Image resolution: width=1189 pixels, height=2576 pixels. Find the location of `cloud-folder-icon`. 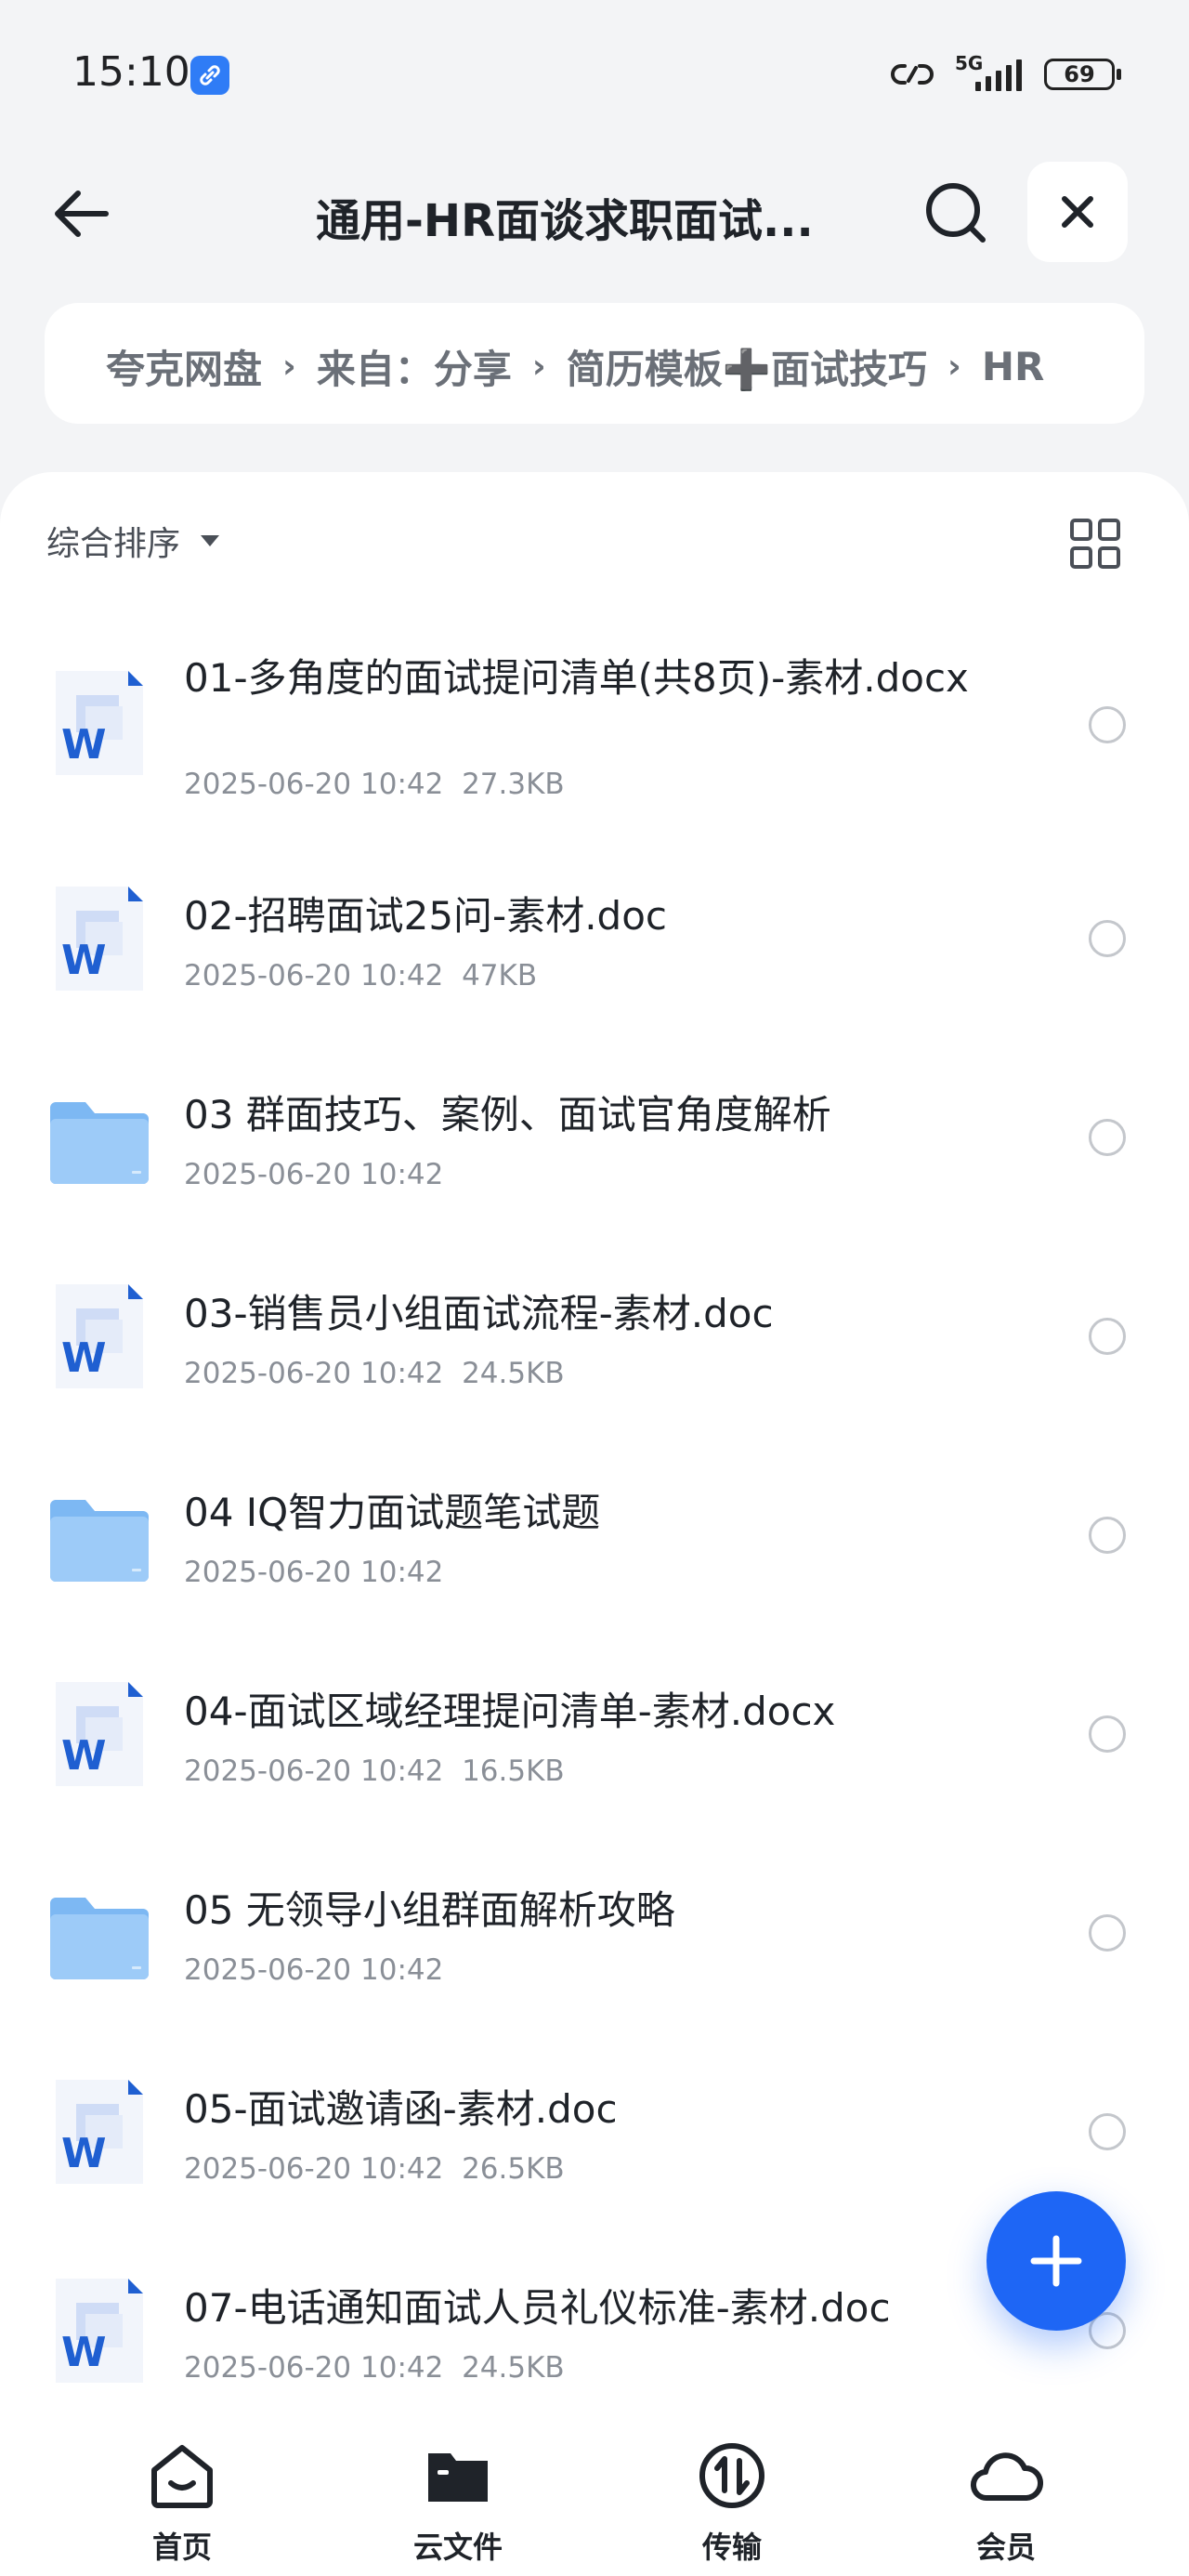

cloud-folder-icon is located at coordinates (458, 2477).